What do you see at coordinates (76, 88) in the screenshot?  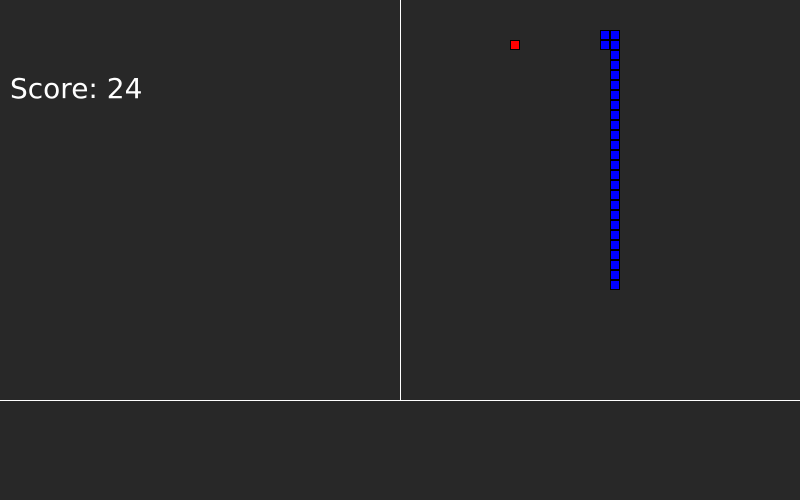 I see `score-label: Score: 24` at bounding box center [76, 88].